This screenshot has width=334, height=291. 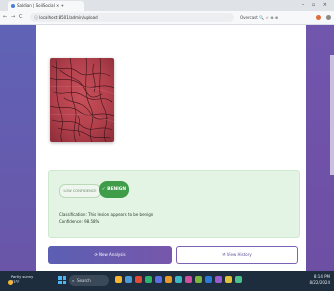 What do you see at coordinates (13, 17) in the screenshot?
I see `forward-icon: →` at bounding box center [13, 17].